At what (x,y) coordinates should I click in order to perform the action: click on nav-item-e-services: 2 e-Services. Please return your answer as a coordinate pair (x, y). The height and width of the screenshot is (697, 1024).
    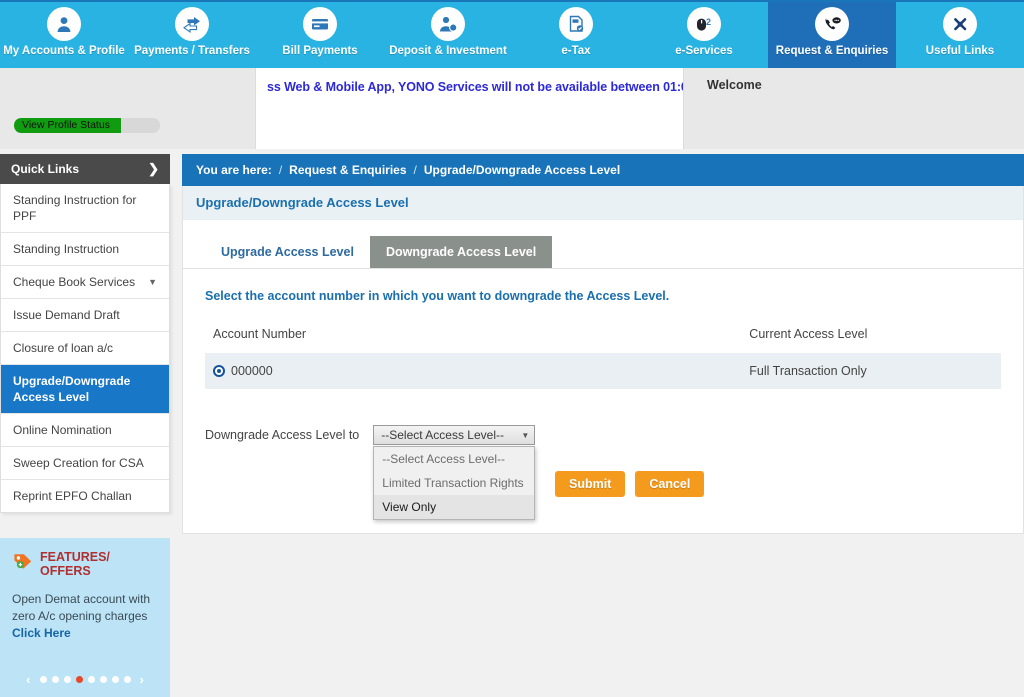
    Looking at the image, I should click on (704, 35).